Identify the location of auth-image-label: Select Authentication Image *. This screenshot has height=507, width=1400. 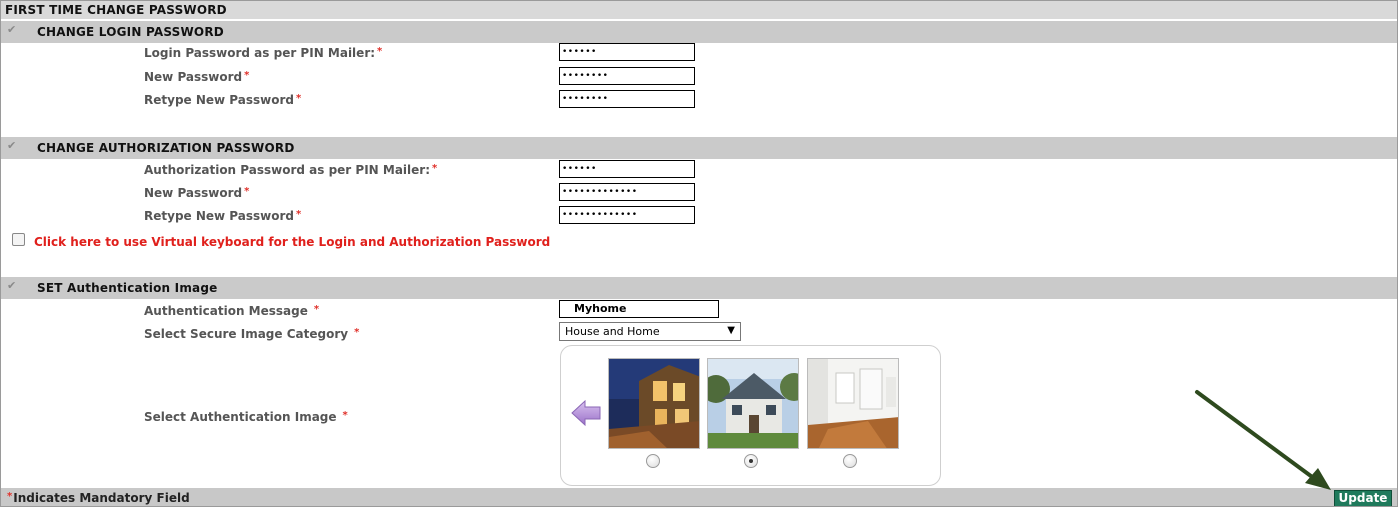
(246, 417).